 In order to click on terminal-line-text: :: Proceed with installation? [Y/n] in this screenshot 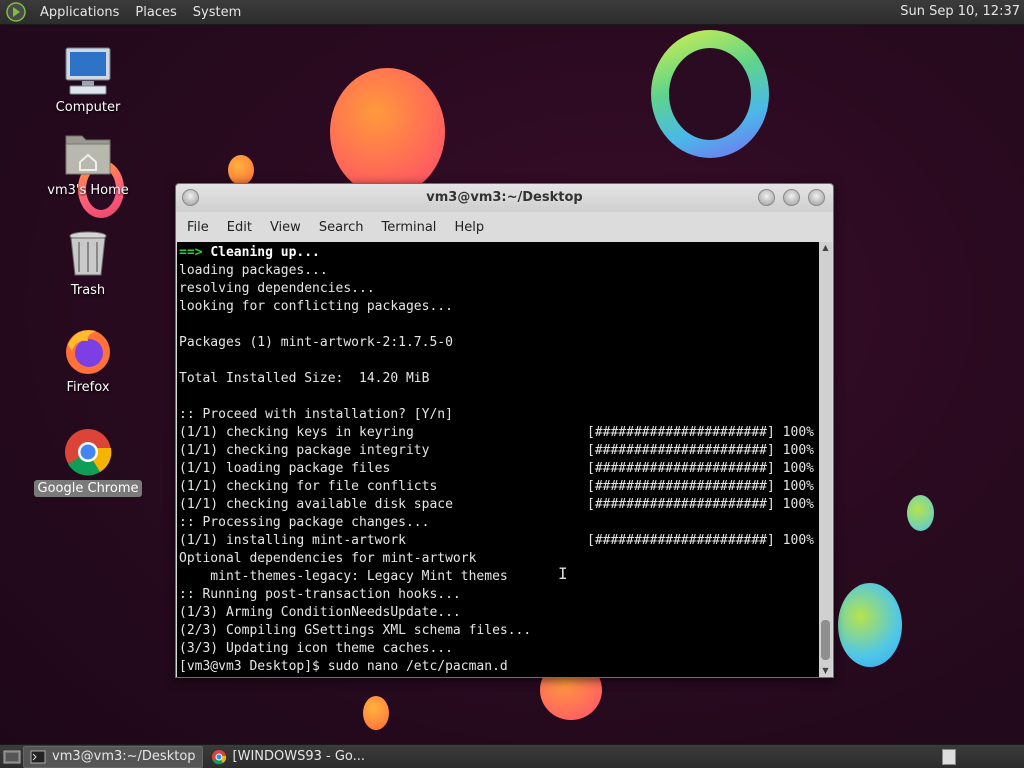, I will do `click(316, 414)`.